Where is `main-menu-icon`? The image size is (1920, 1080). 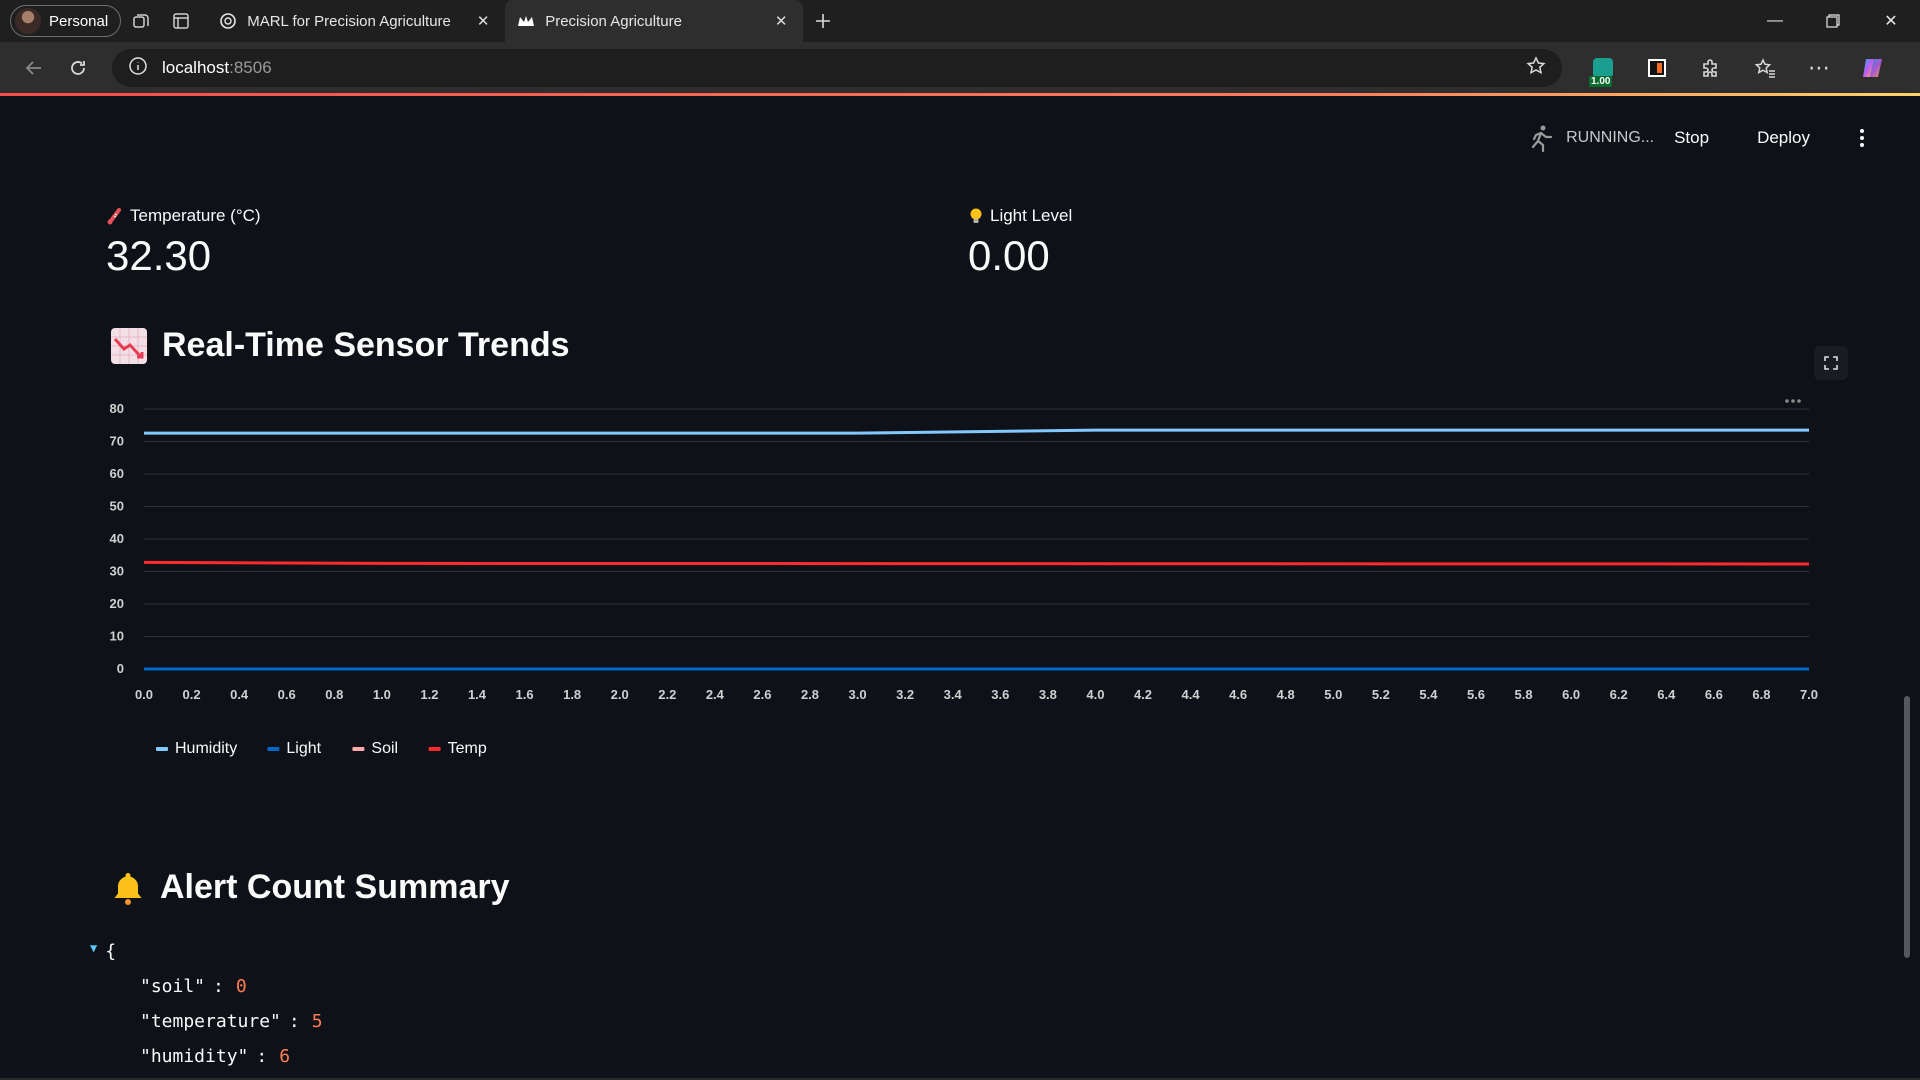 main-menu-icon is located at coordinates (1862, 138).